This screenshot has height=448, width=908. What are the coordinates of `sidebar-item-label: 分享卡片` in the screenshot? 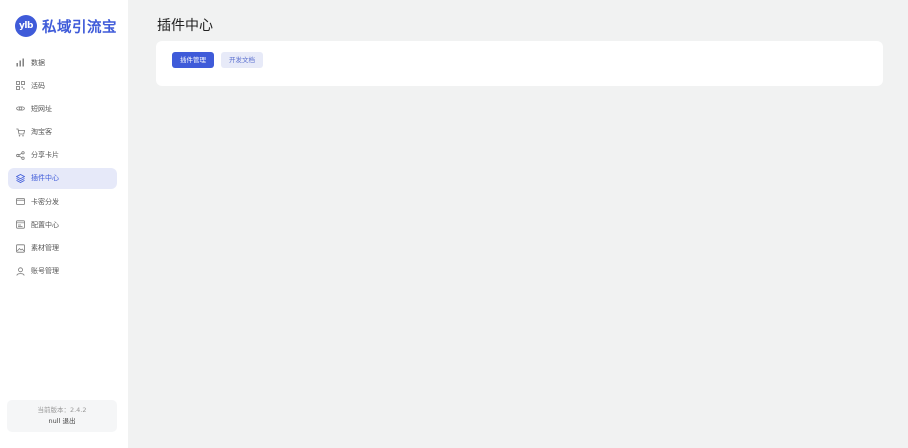 It's located at (45, 155).